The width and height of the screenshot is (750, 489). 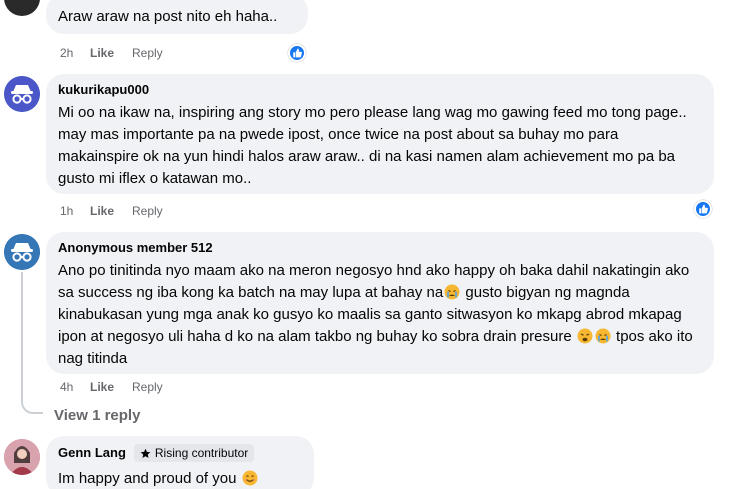 What do you see at coordinates (32, 406) in the screenshot?
I see `thread-connector` at bounding box center [32, 406].